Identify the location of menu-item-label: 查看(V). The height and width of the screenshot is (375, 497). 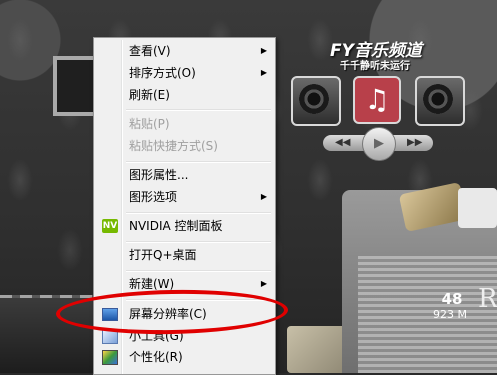
(150, 51).